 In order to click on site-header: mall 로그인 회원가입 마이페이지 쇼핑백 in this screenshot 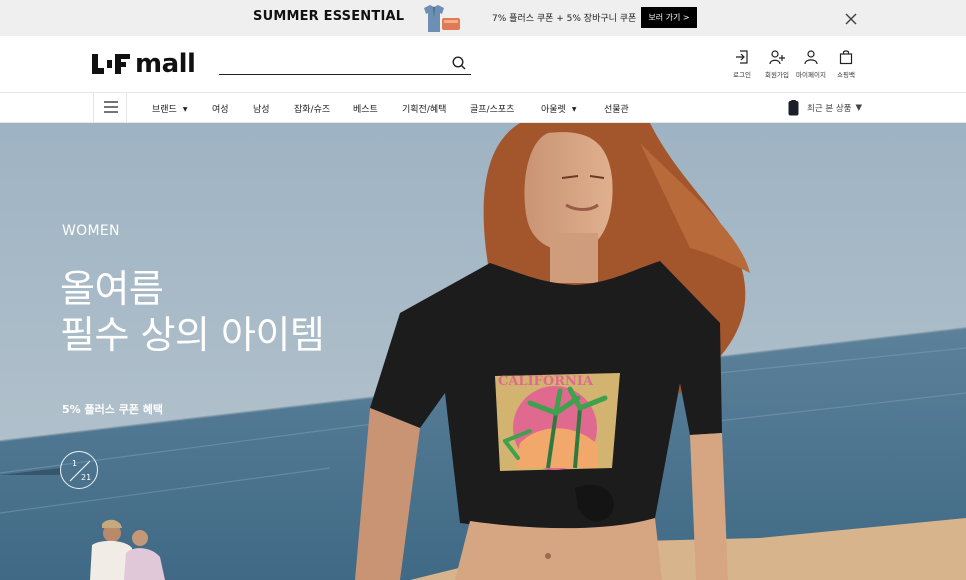, I will do `click(483, 64)`.